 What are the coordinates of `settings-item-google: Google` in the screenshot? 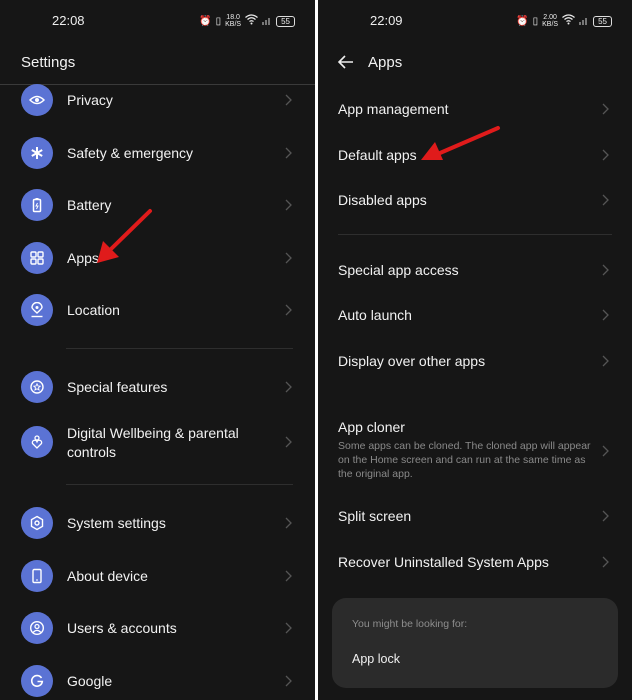 It's located at (157, 681).